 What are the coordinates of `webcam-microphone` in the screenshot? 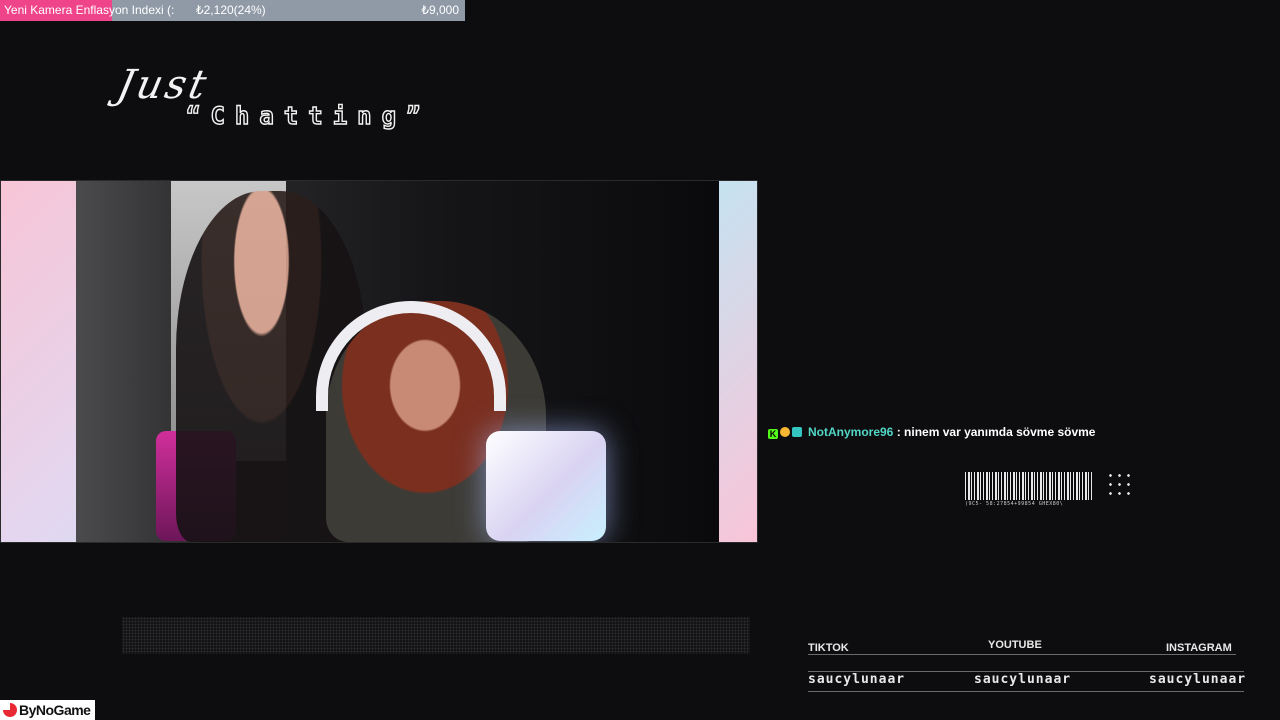 It's located at (546, 486).